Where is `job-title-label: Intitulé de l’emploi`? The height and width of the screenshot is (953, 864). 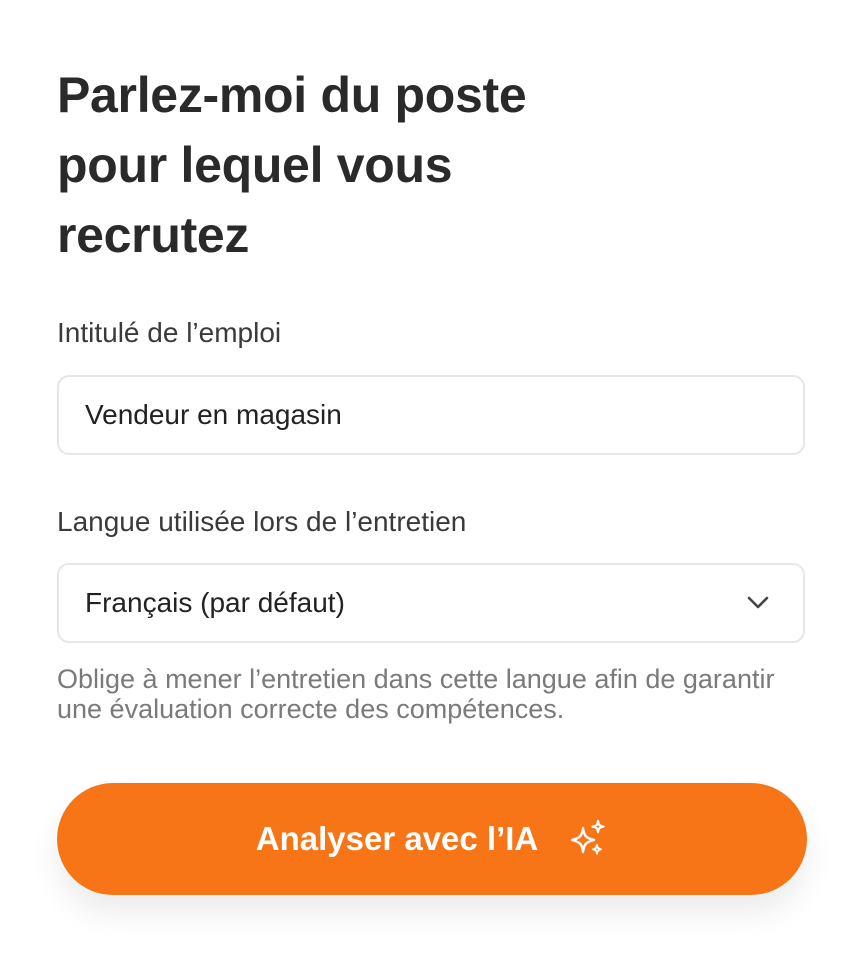 job-title-label: Intitulé de l’emploi is located at coordinates (169, 332).